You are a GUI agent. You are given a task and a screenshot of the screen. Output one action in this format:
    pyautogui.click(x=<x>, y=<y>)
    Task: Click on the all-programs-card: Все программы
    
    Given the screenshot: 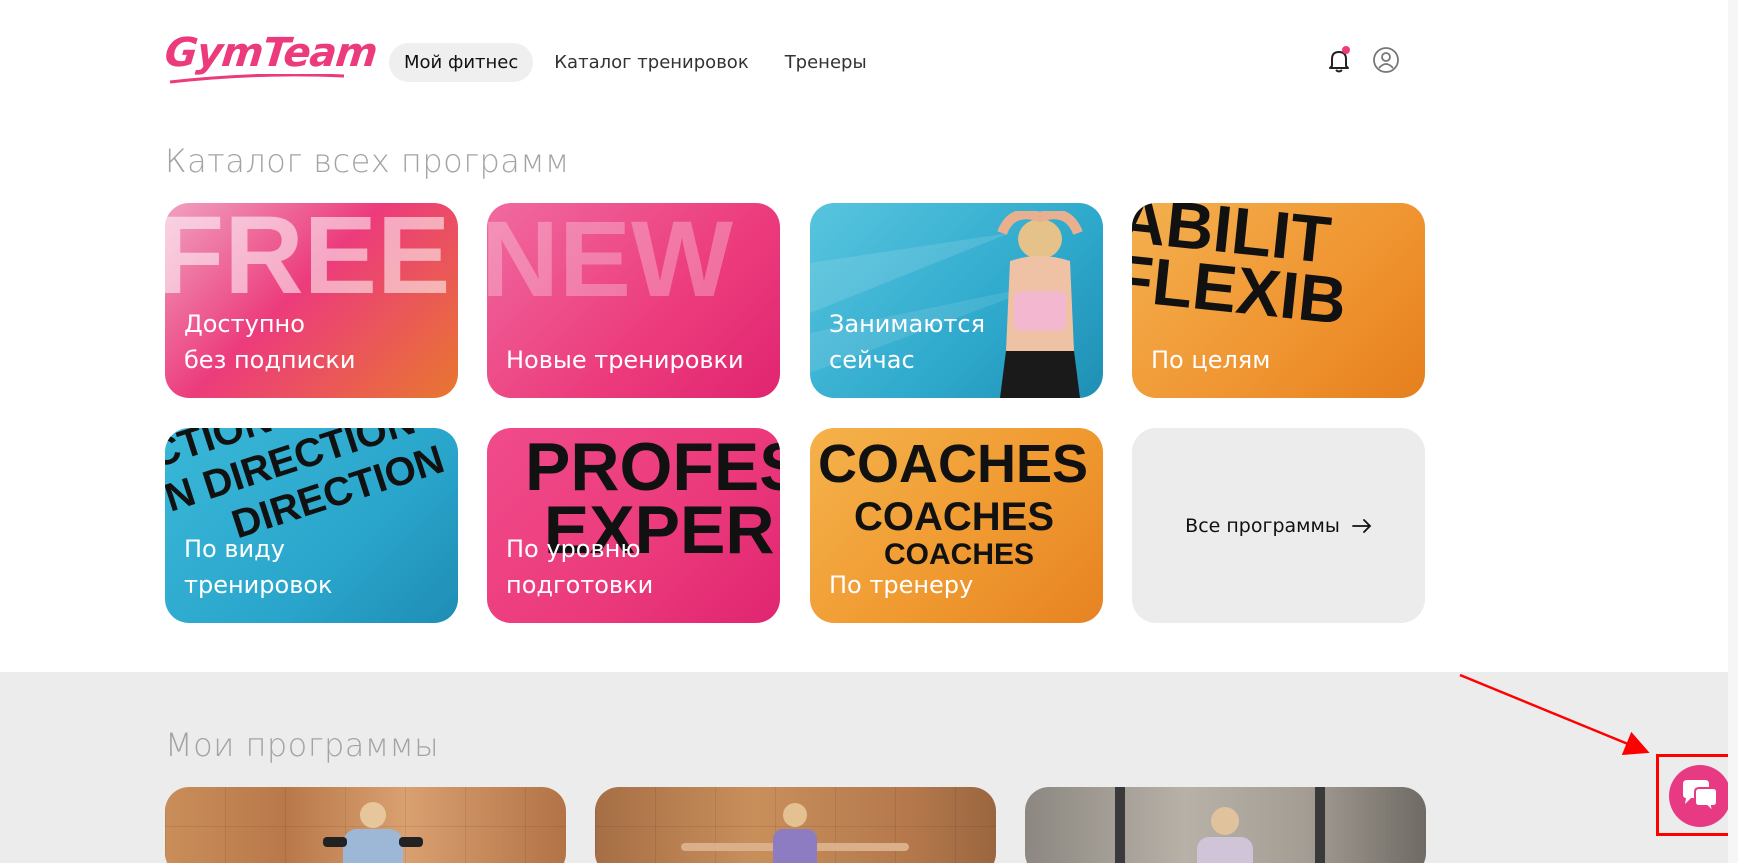 What is the action you would take?
    pyautogui.click(x=1278, y=525)
    